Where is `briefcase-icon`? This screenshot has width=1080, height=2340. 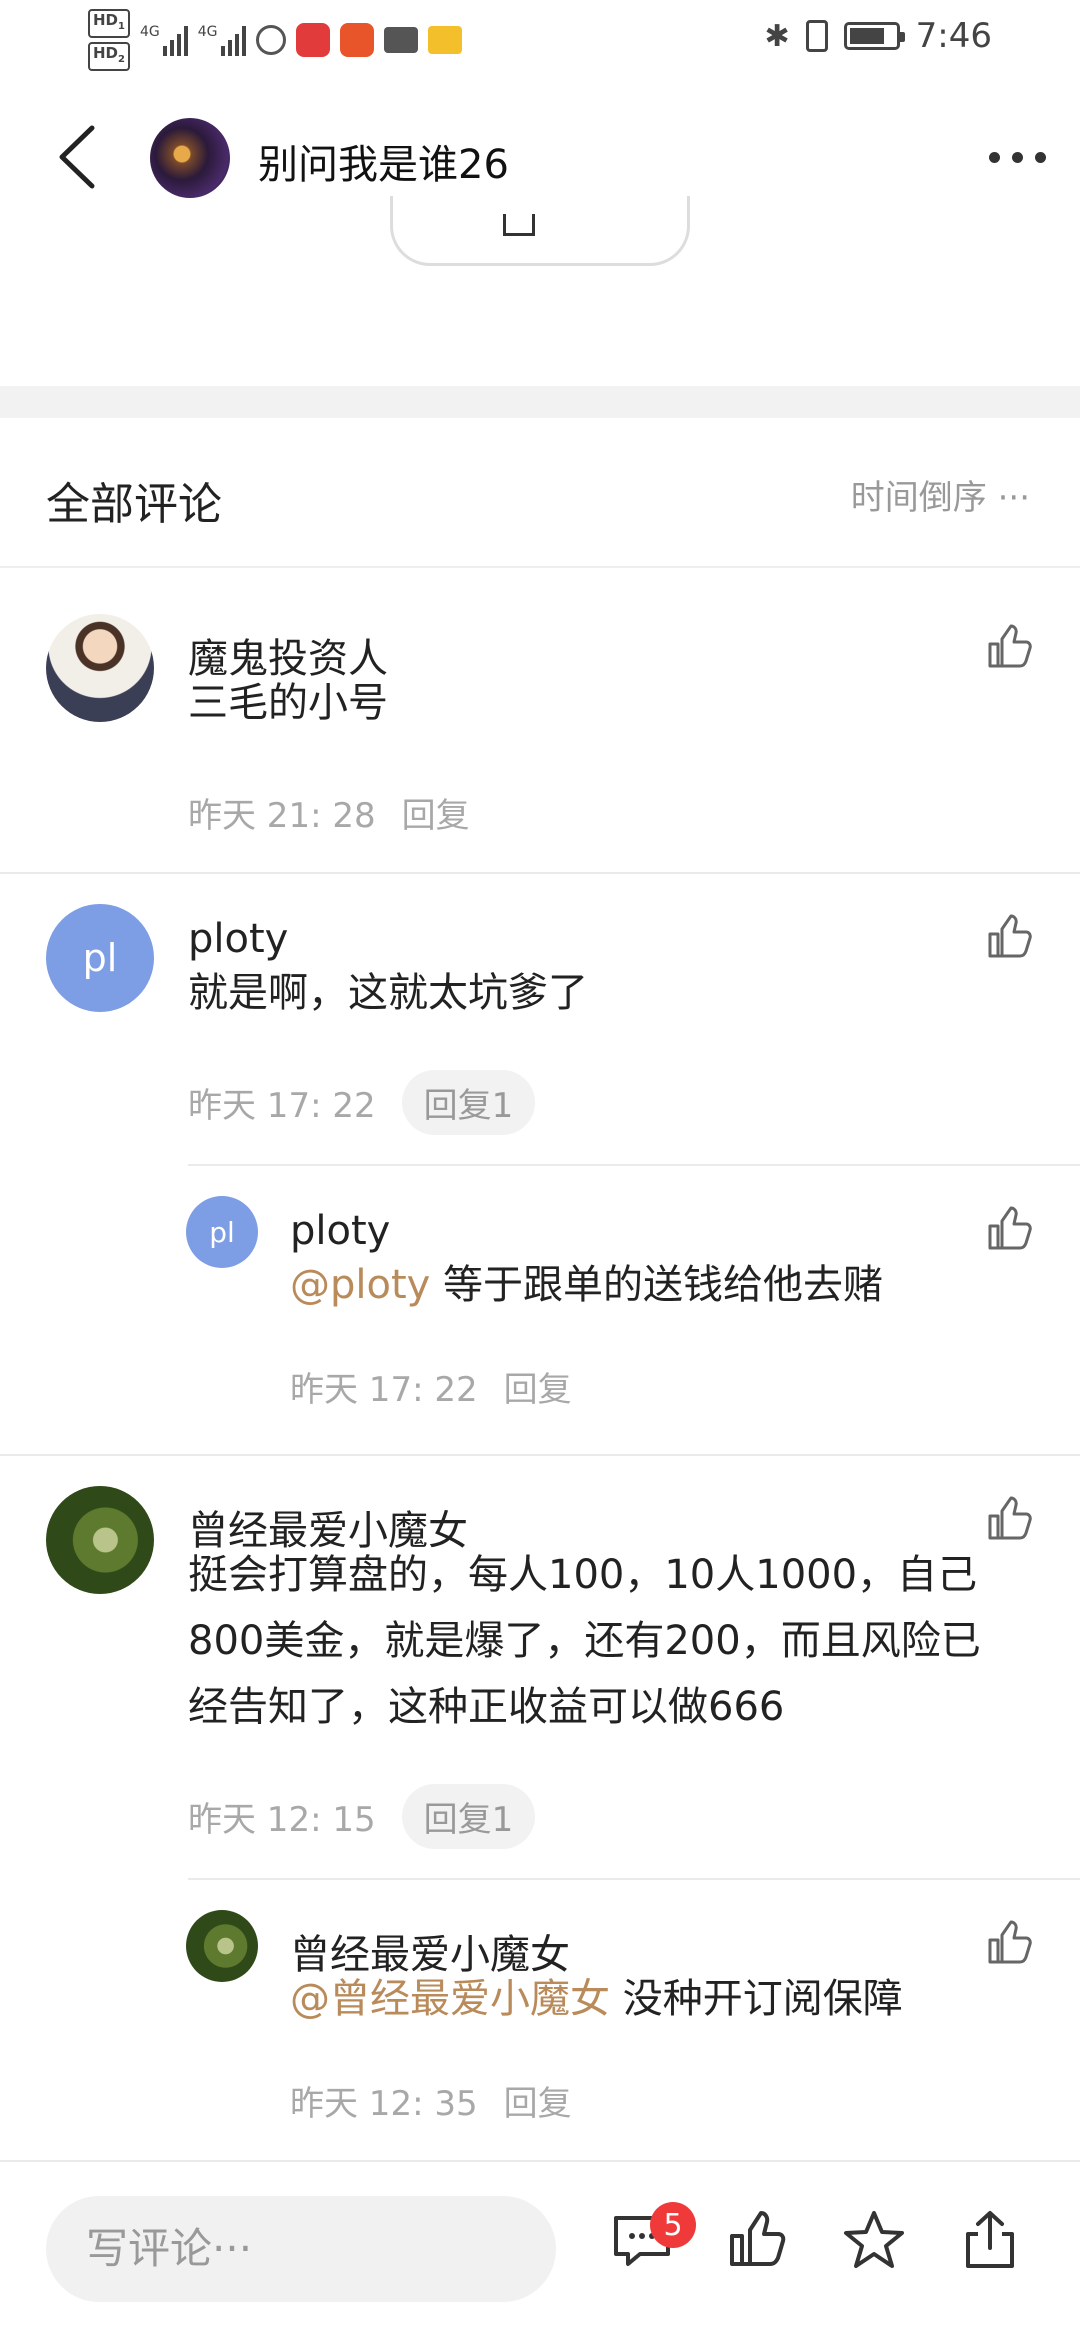 briefcase-icon is located at coordinates (400, 40).